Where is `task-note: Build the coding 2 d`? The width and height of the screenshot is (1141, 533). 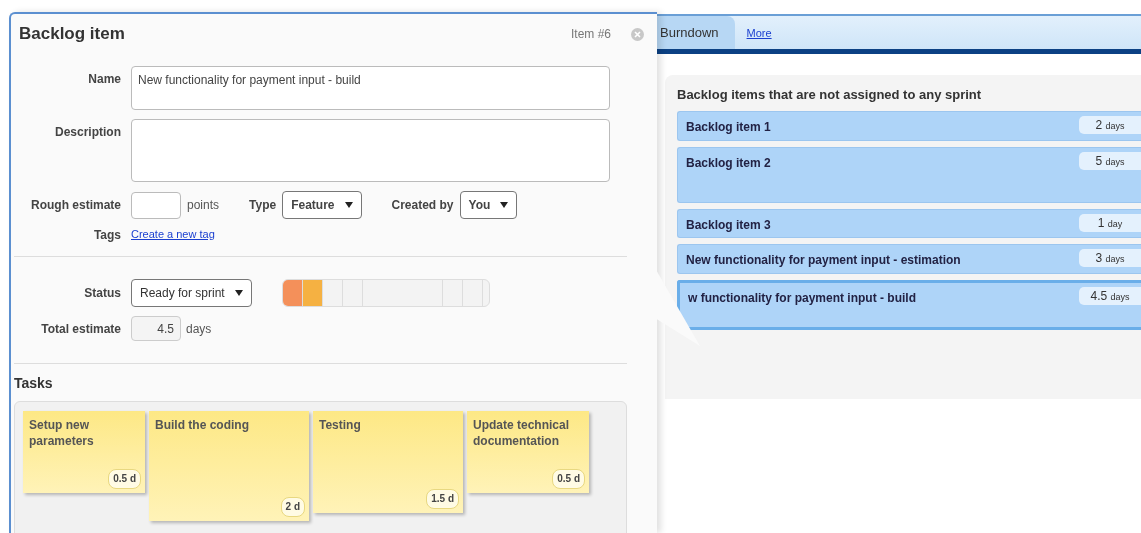 task-note: Build the coding 2 d is located at coordinates (229, 466).